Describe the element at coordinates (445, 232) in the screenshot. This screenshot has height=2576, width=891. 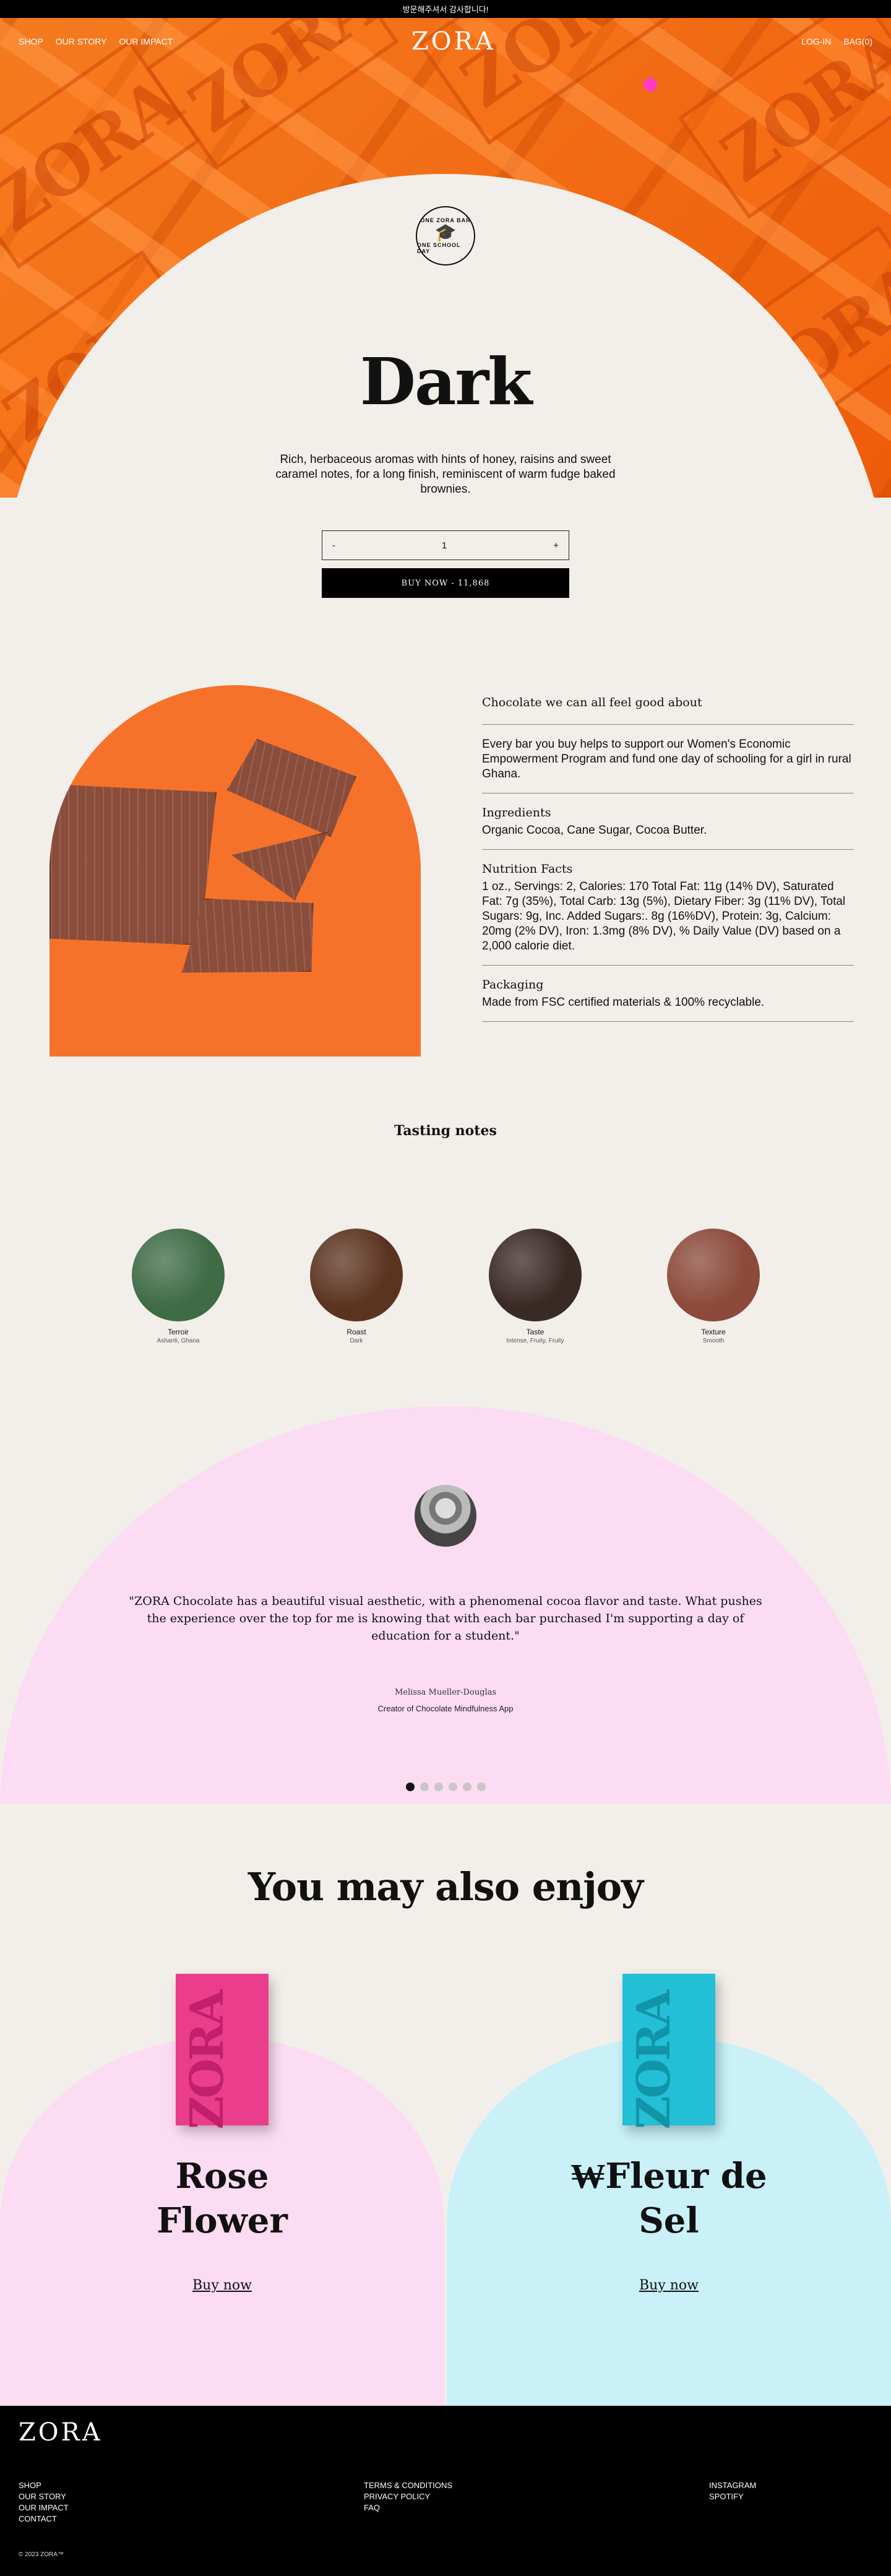
I see `graduation-cap-icon: 🎓` at that location.